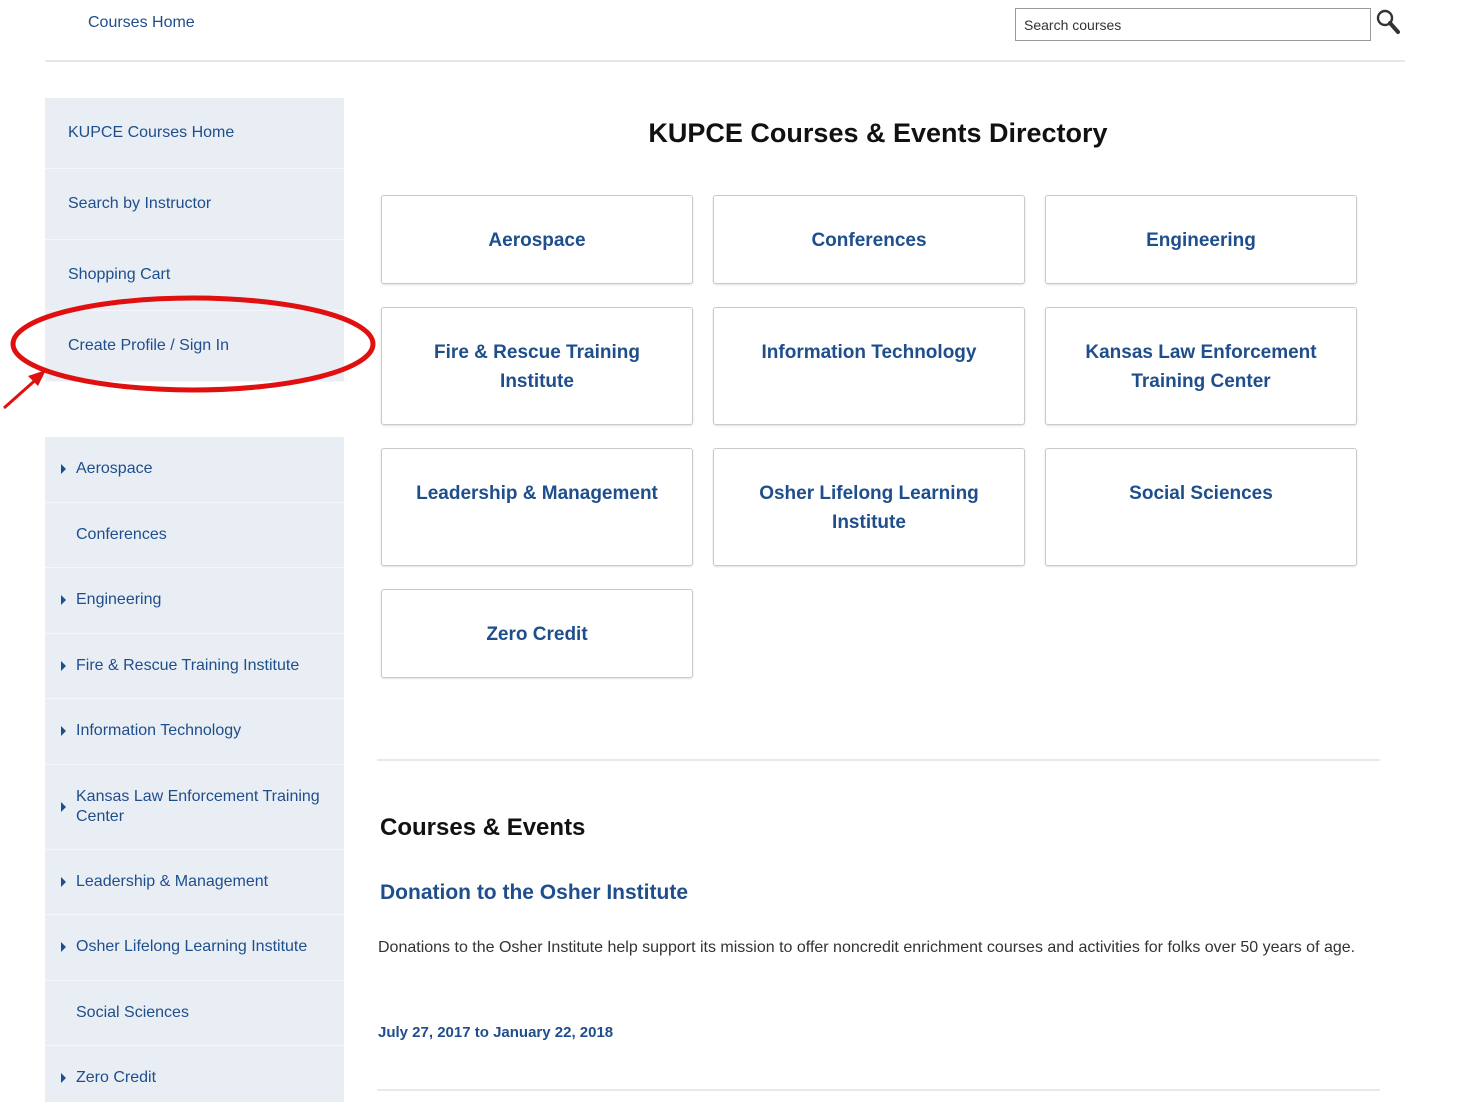  What do you see at coordinates (141, 23) in the screenshot?
I see `courses-home-link: Courses Home` at bounding box center [141, 23].